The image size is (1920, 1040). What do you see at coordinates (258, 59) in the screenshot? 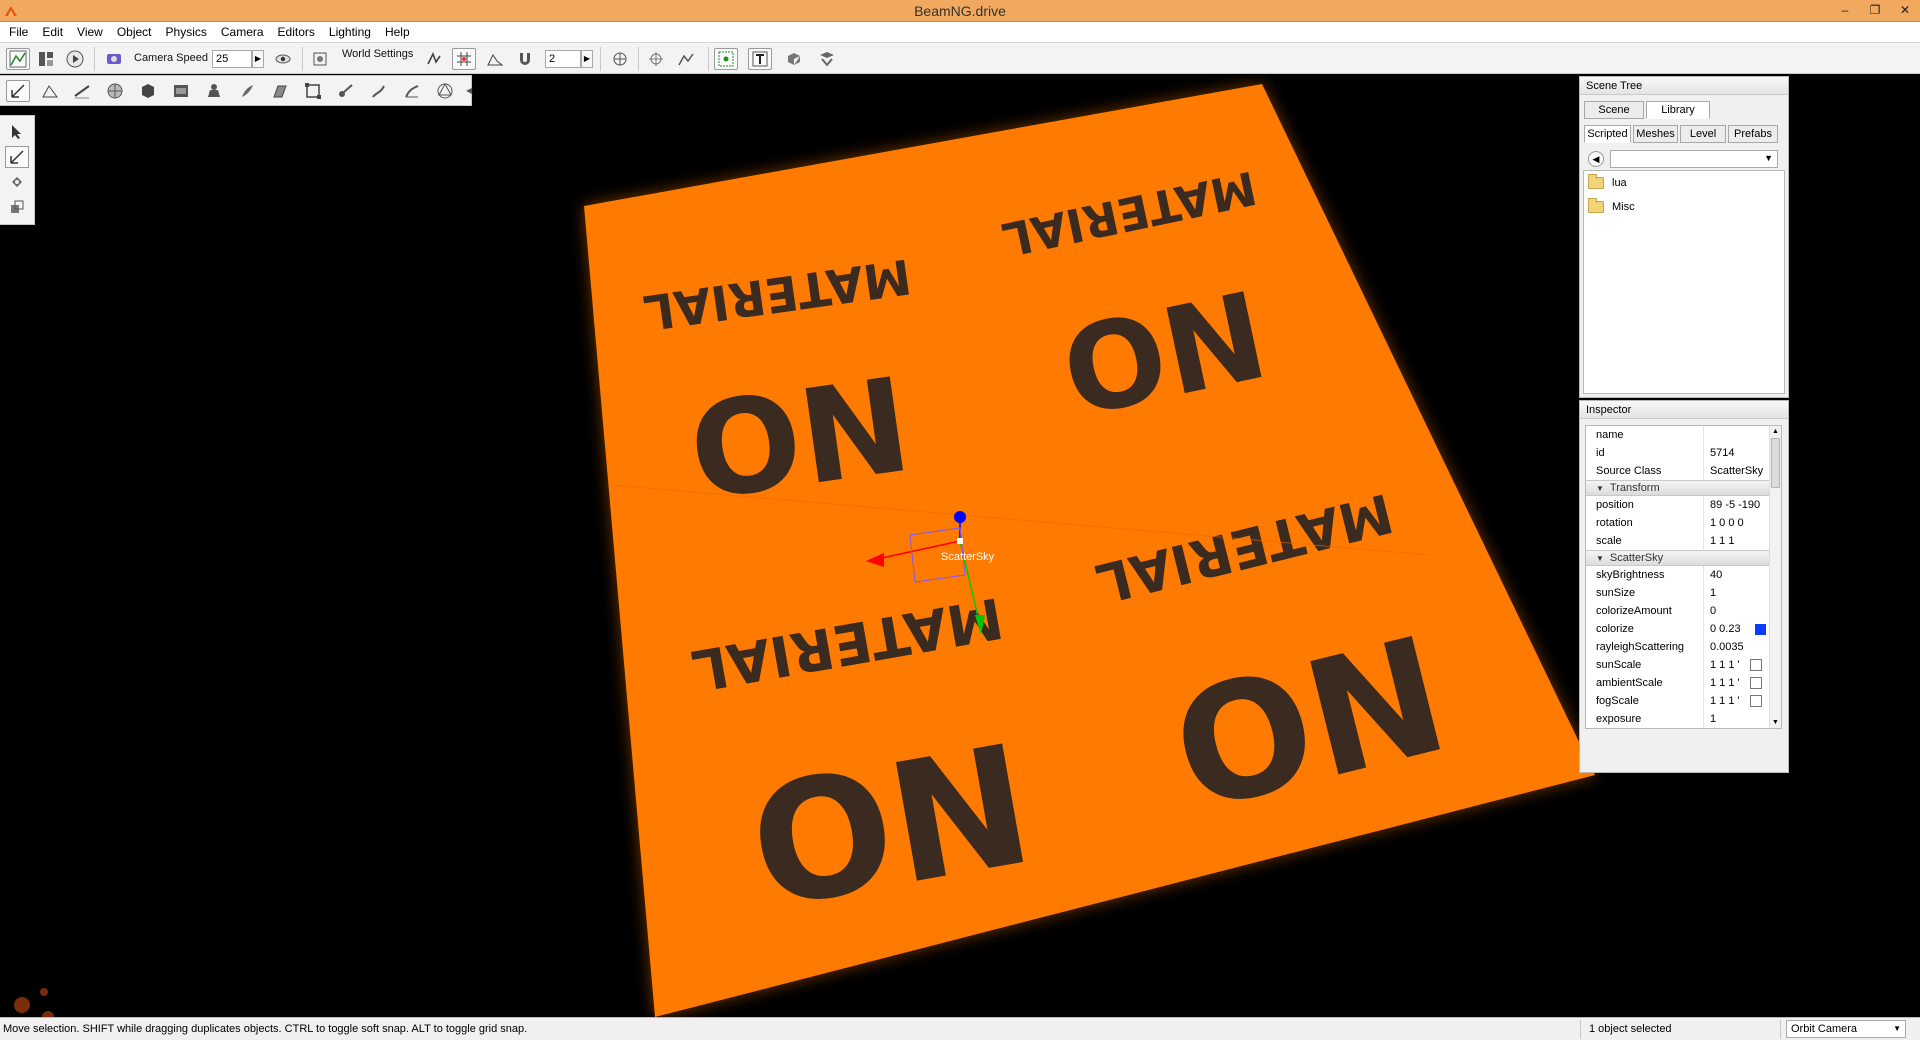
I see `camera-speed-arrow-icon: ▶` at bounding box center [258, 59].